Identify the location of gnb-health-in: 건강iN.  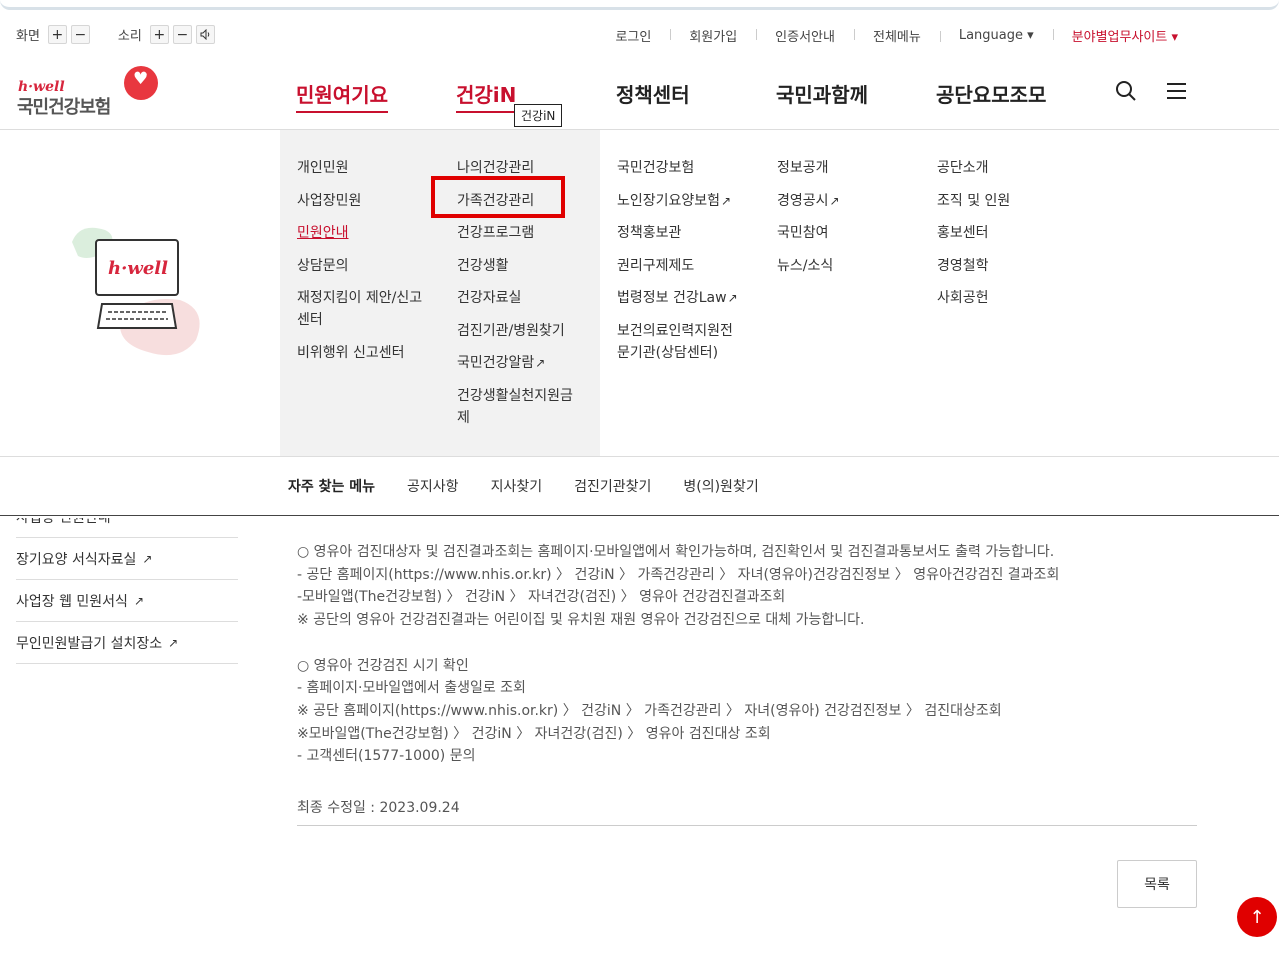
(486, 96).